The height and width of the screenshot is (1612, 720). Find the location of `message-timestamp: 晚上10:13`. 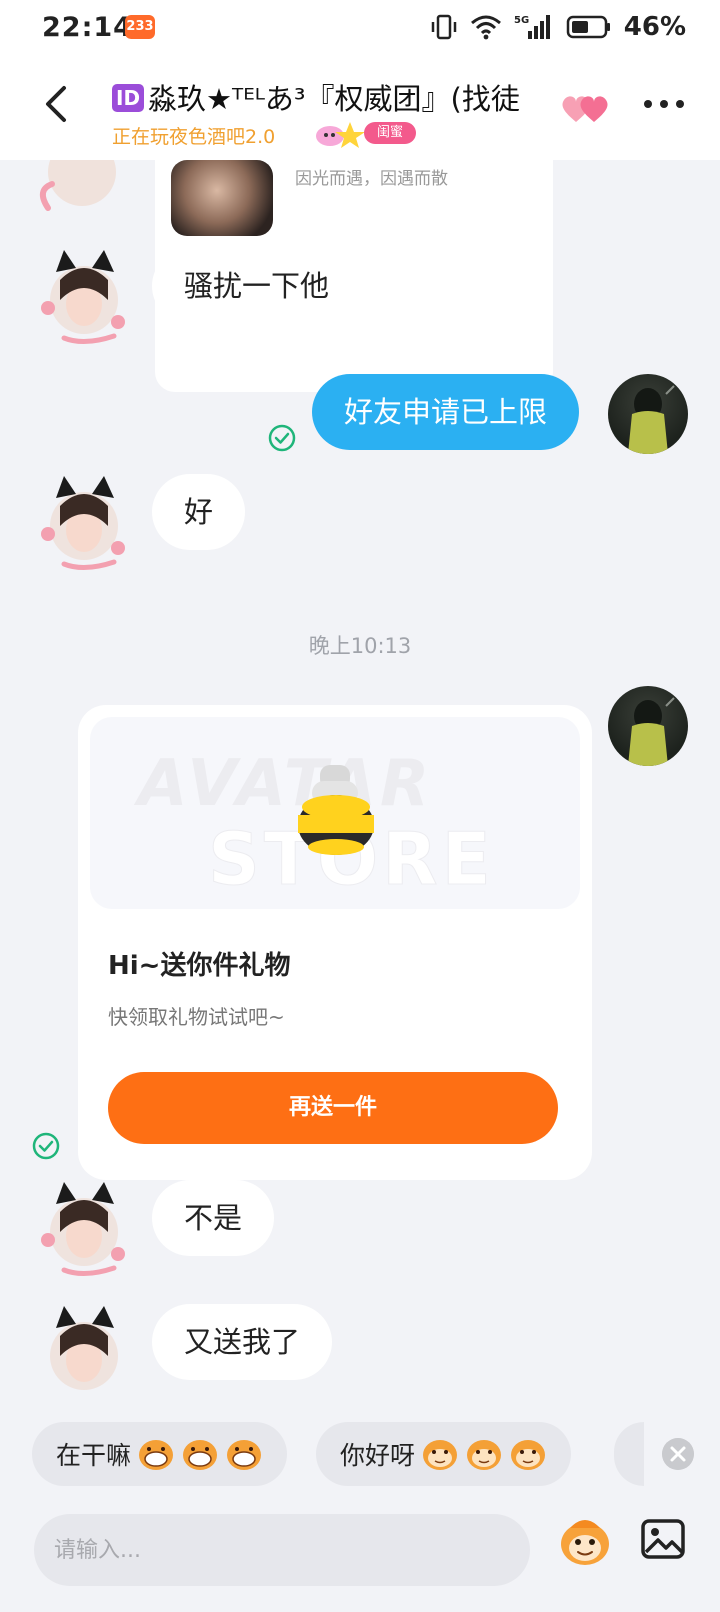

message-timestamp: 晚上10:13 is located at coordinates (360, 646).